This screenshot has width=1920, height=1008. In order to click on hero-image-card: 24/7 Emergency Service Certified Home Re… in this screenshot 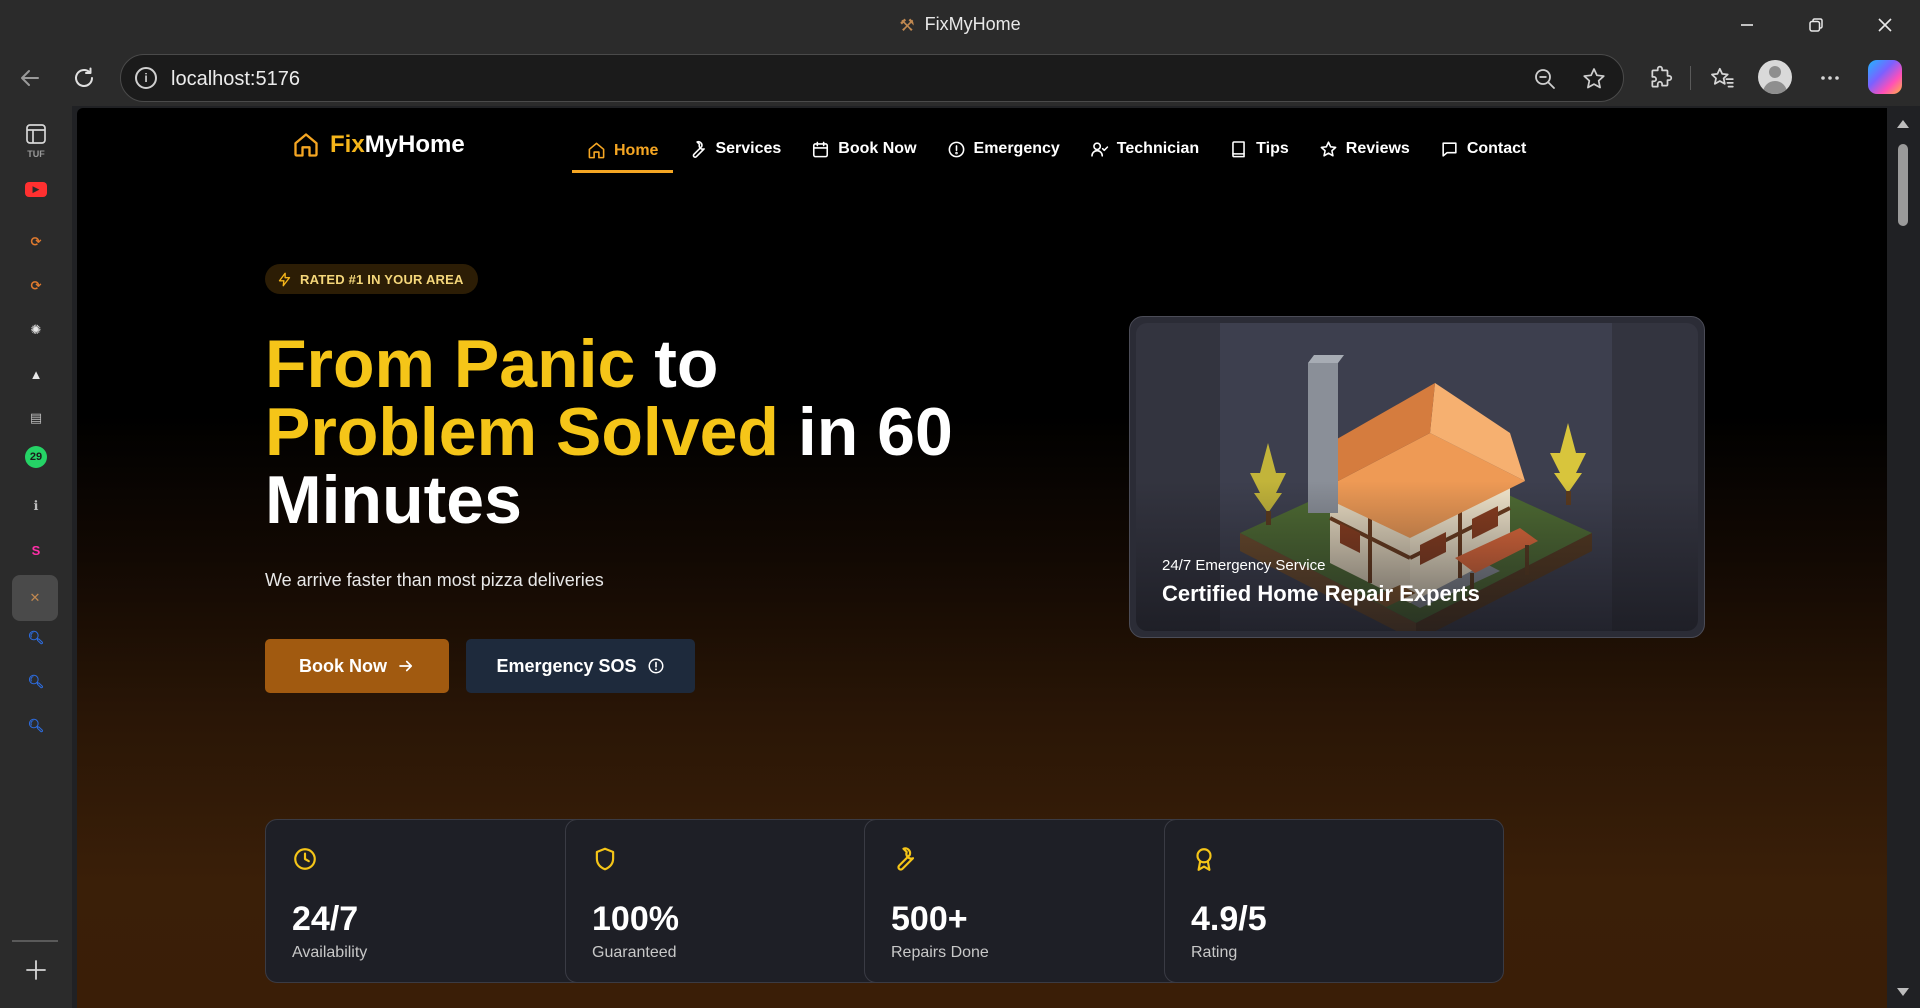, I will do `click(1417, 477)`.